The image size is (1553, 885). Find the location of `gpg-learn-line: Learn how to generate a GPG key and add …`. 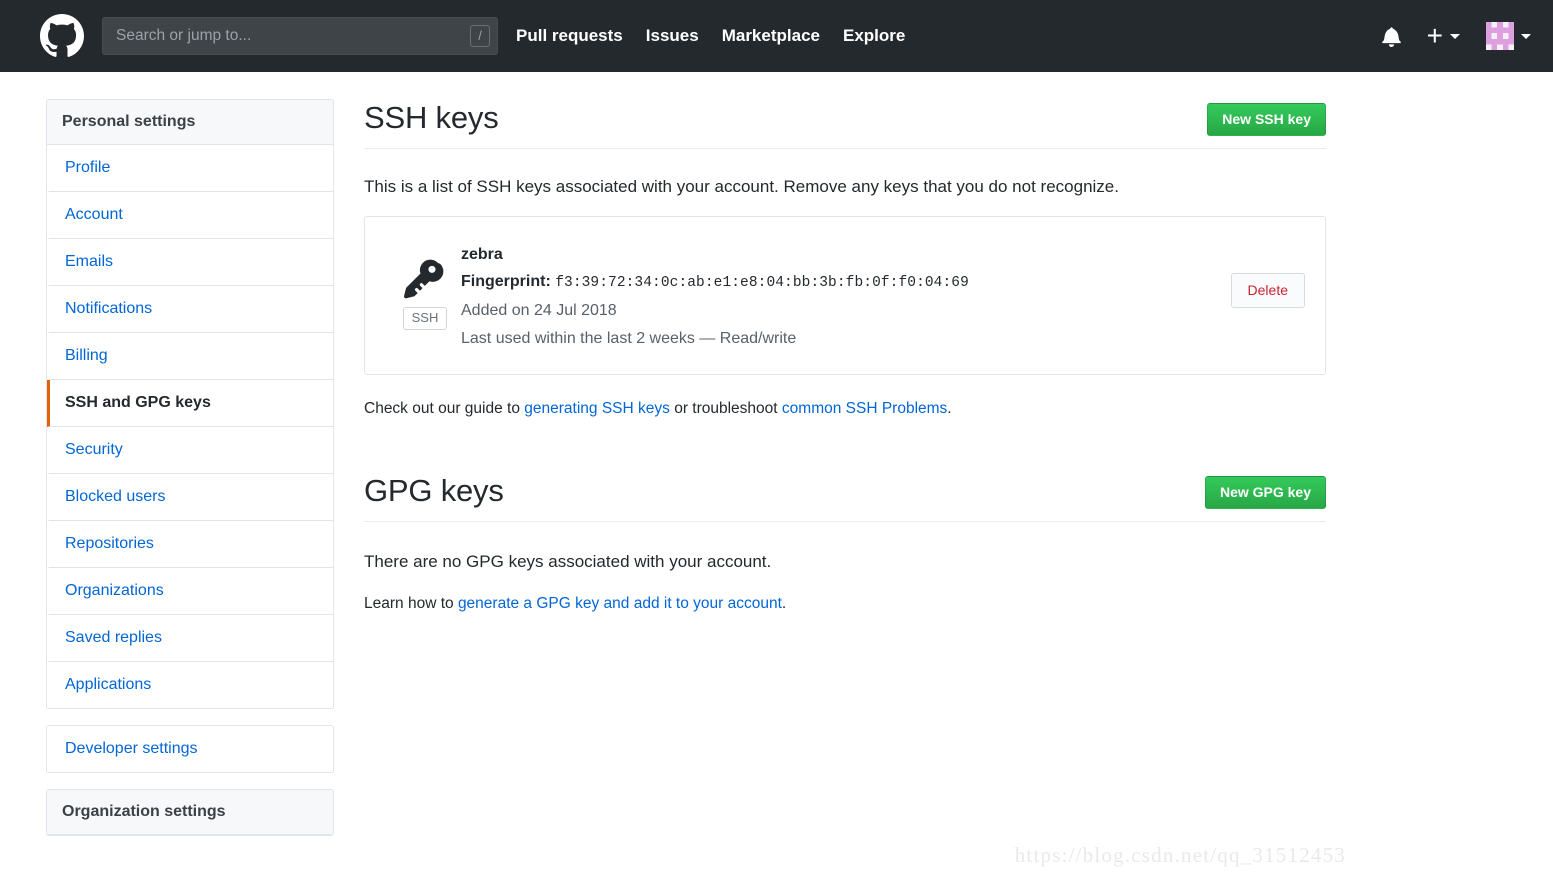

gpg-learn-line: Learn how to generate a GPG key and add … is located at coordinates (845, 603).